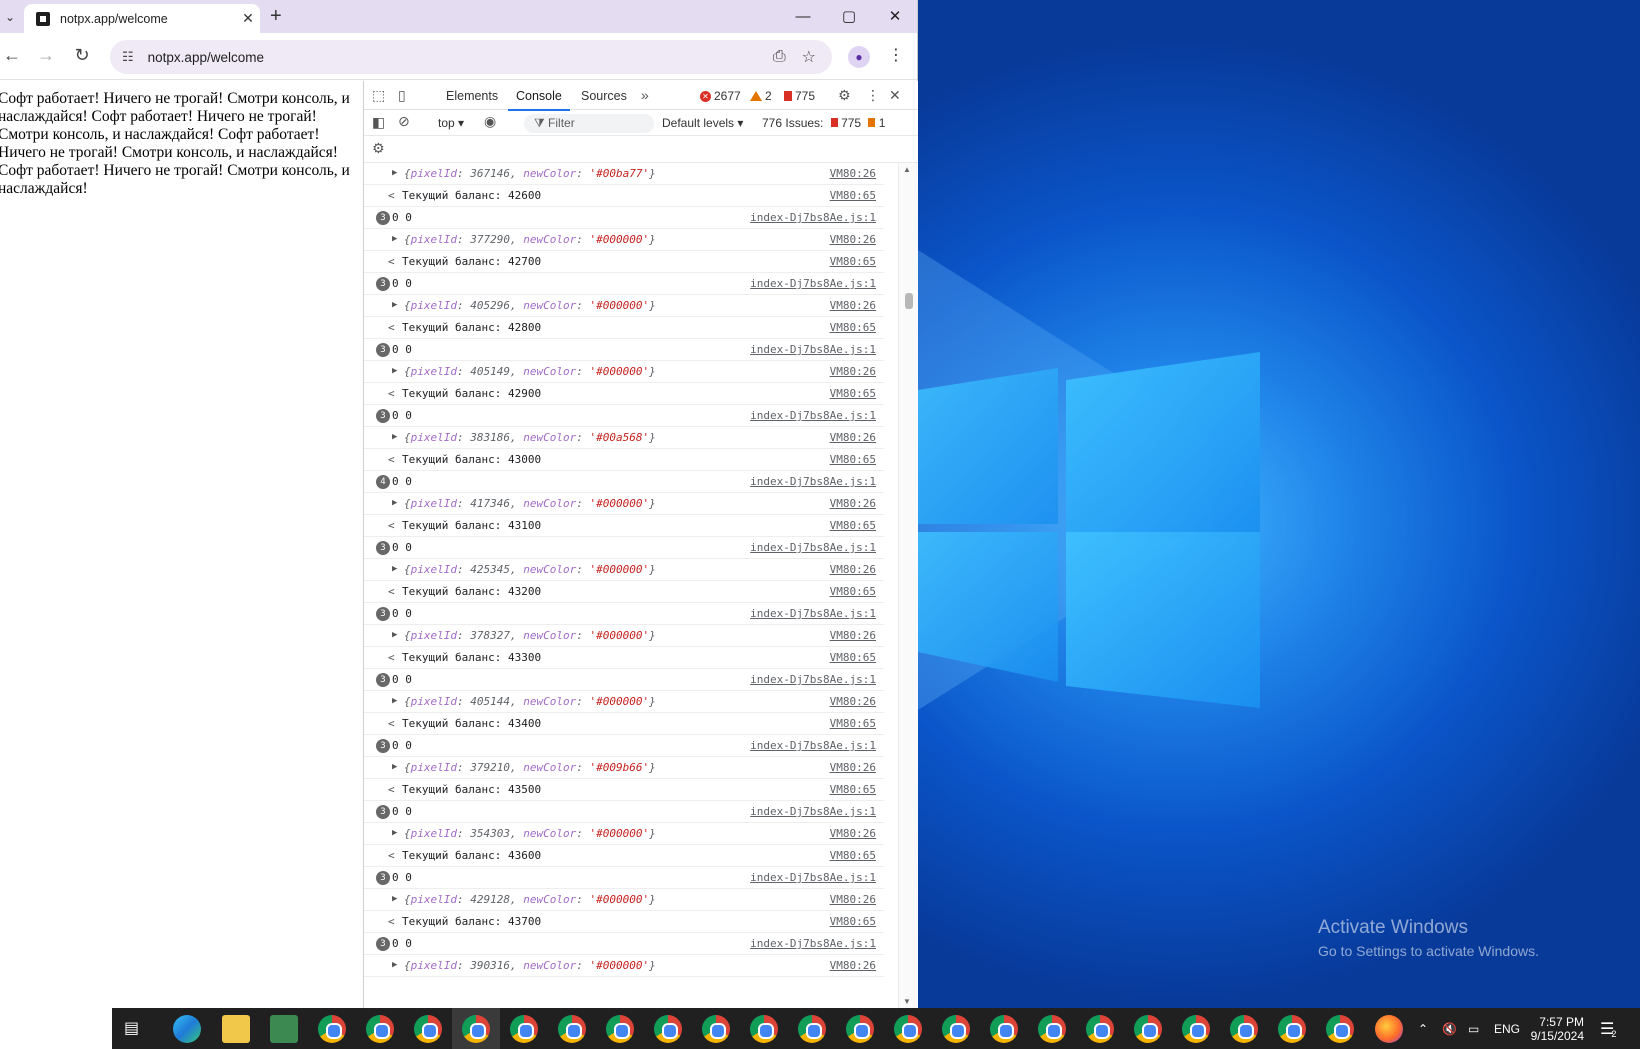 The width and height of the screenshot is (1640, 1049). Describe the element at coordinates (799, 96) in the screenshot. I see `issues-count-badge: 775` at that location.